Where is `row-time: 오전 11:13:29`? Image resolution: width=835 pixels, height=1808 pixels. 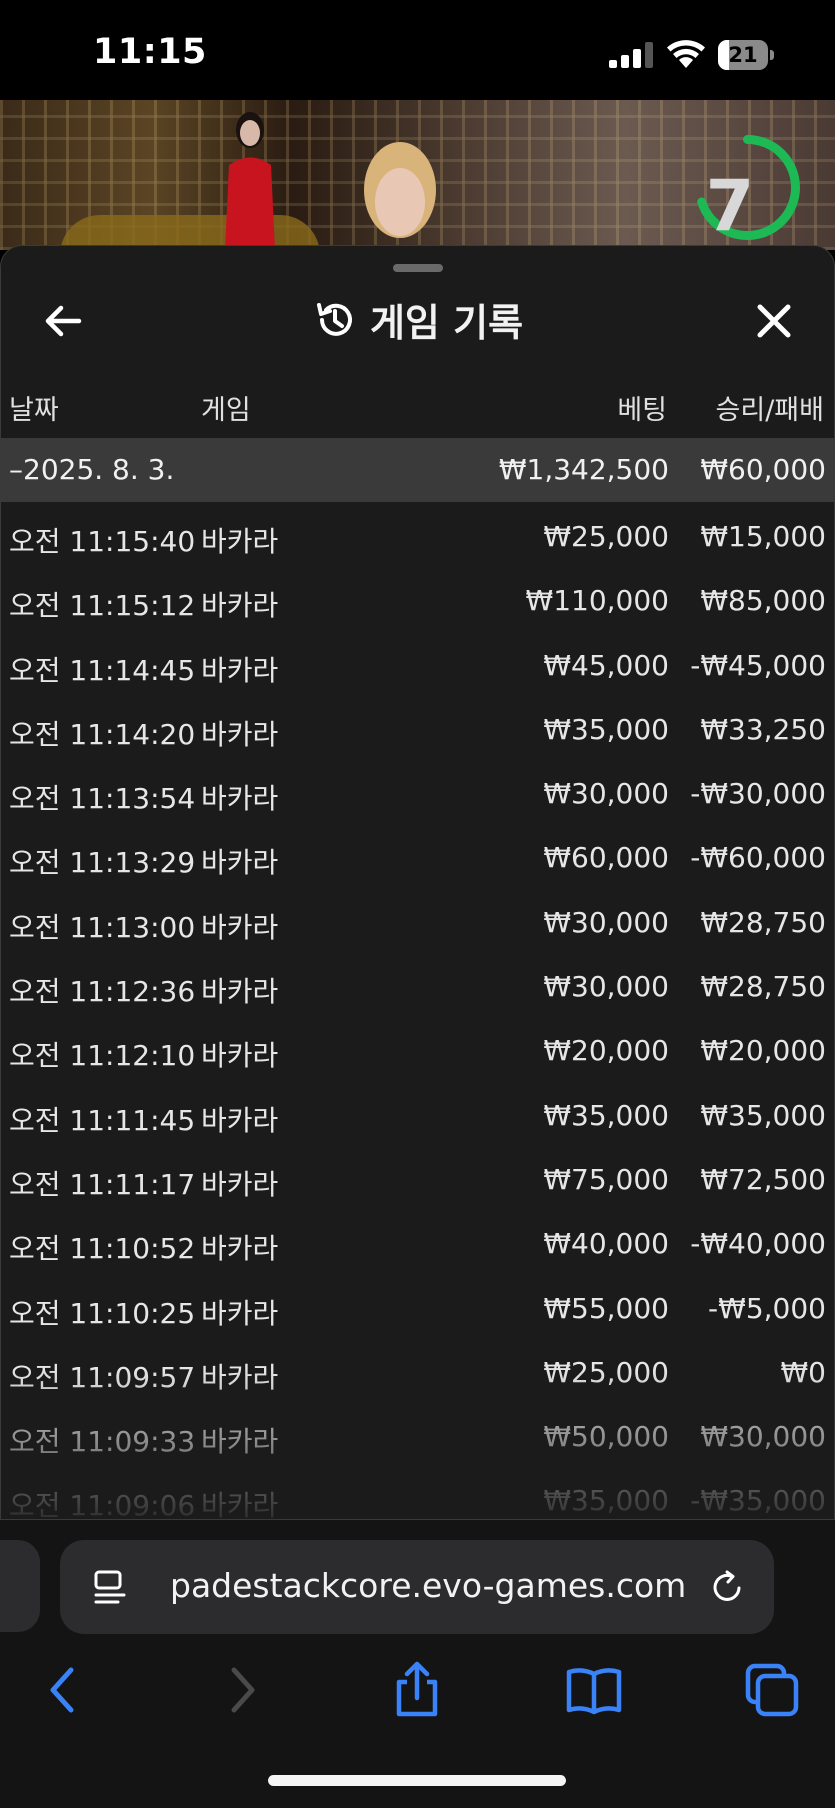
row-time: 오전 11:13:29 is located at coordinates (102, 863).